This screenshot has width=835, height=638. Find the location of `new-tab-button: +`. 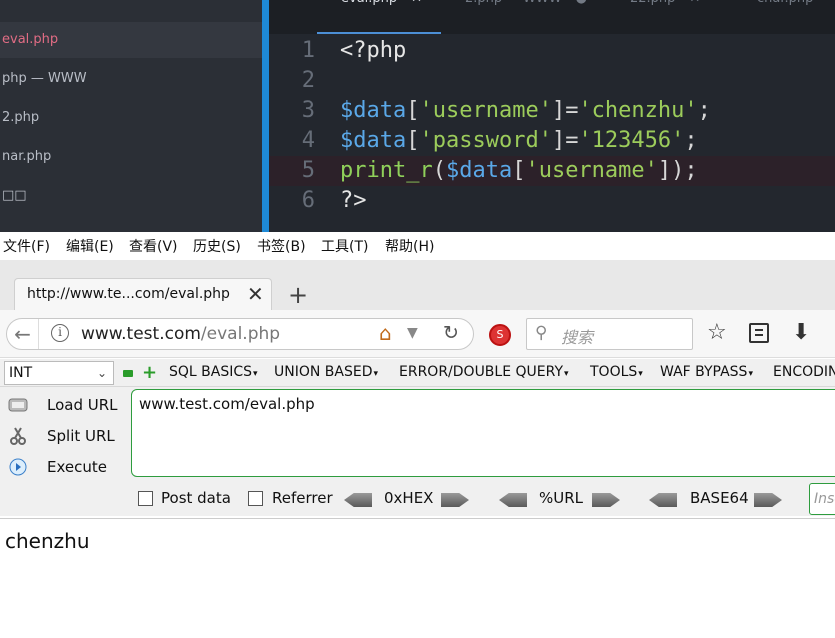

new-tab-button: + is located at coordinates (298, 295).